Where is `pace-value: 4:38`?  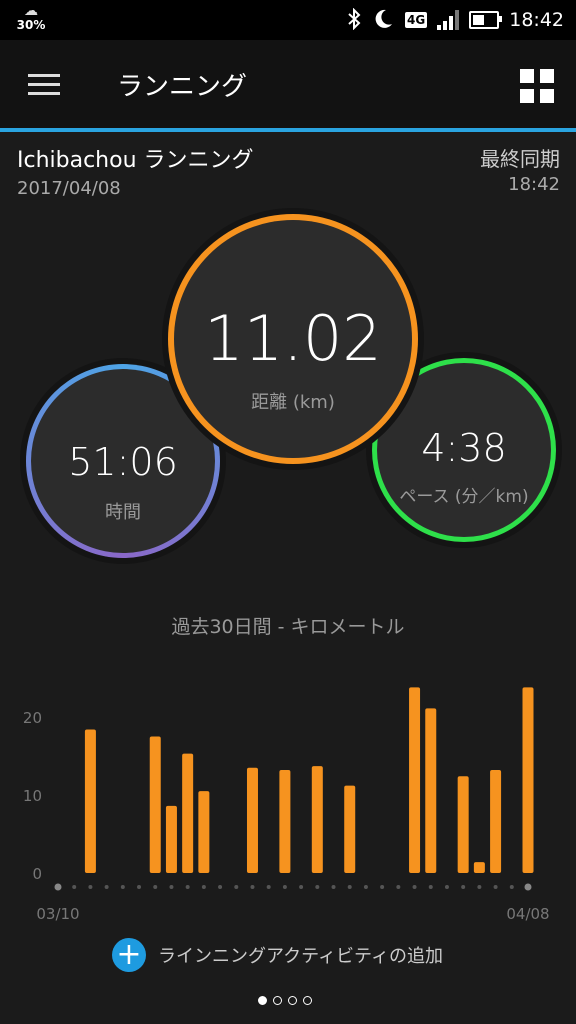 pace-value: 4:38 is located at coordinates (464, 448).